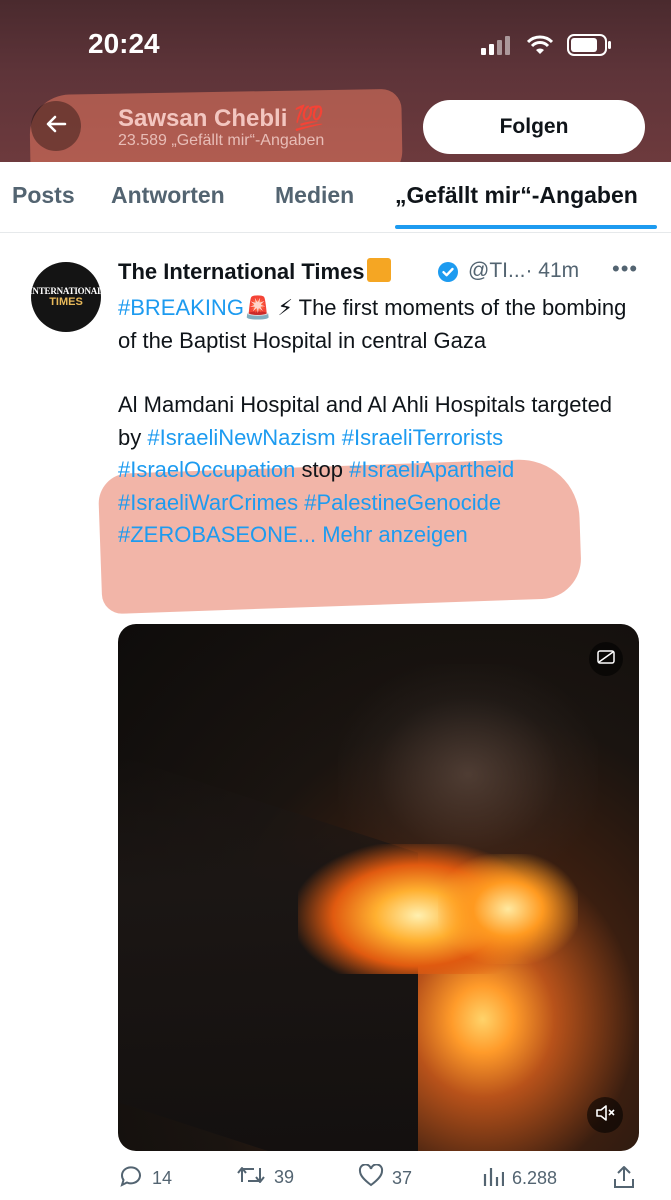 This screenshot has height=1200, width=671. What do you see at coordinates (131, 1178) in the screenshot?
I see `reply-icon` at bounding box center [131, 1178].